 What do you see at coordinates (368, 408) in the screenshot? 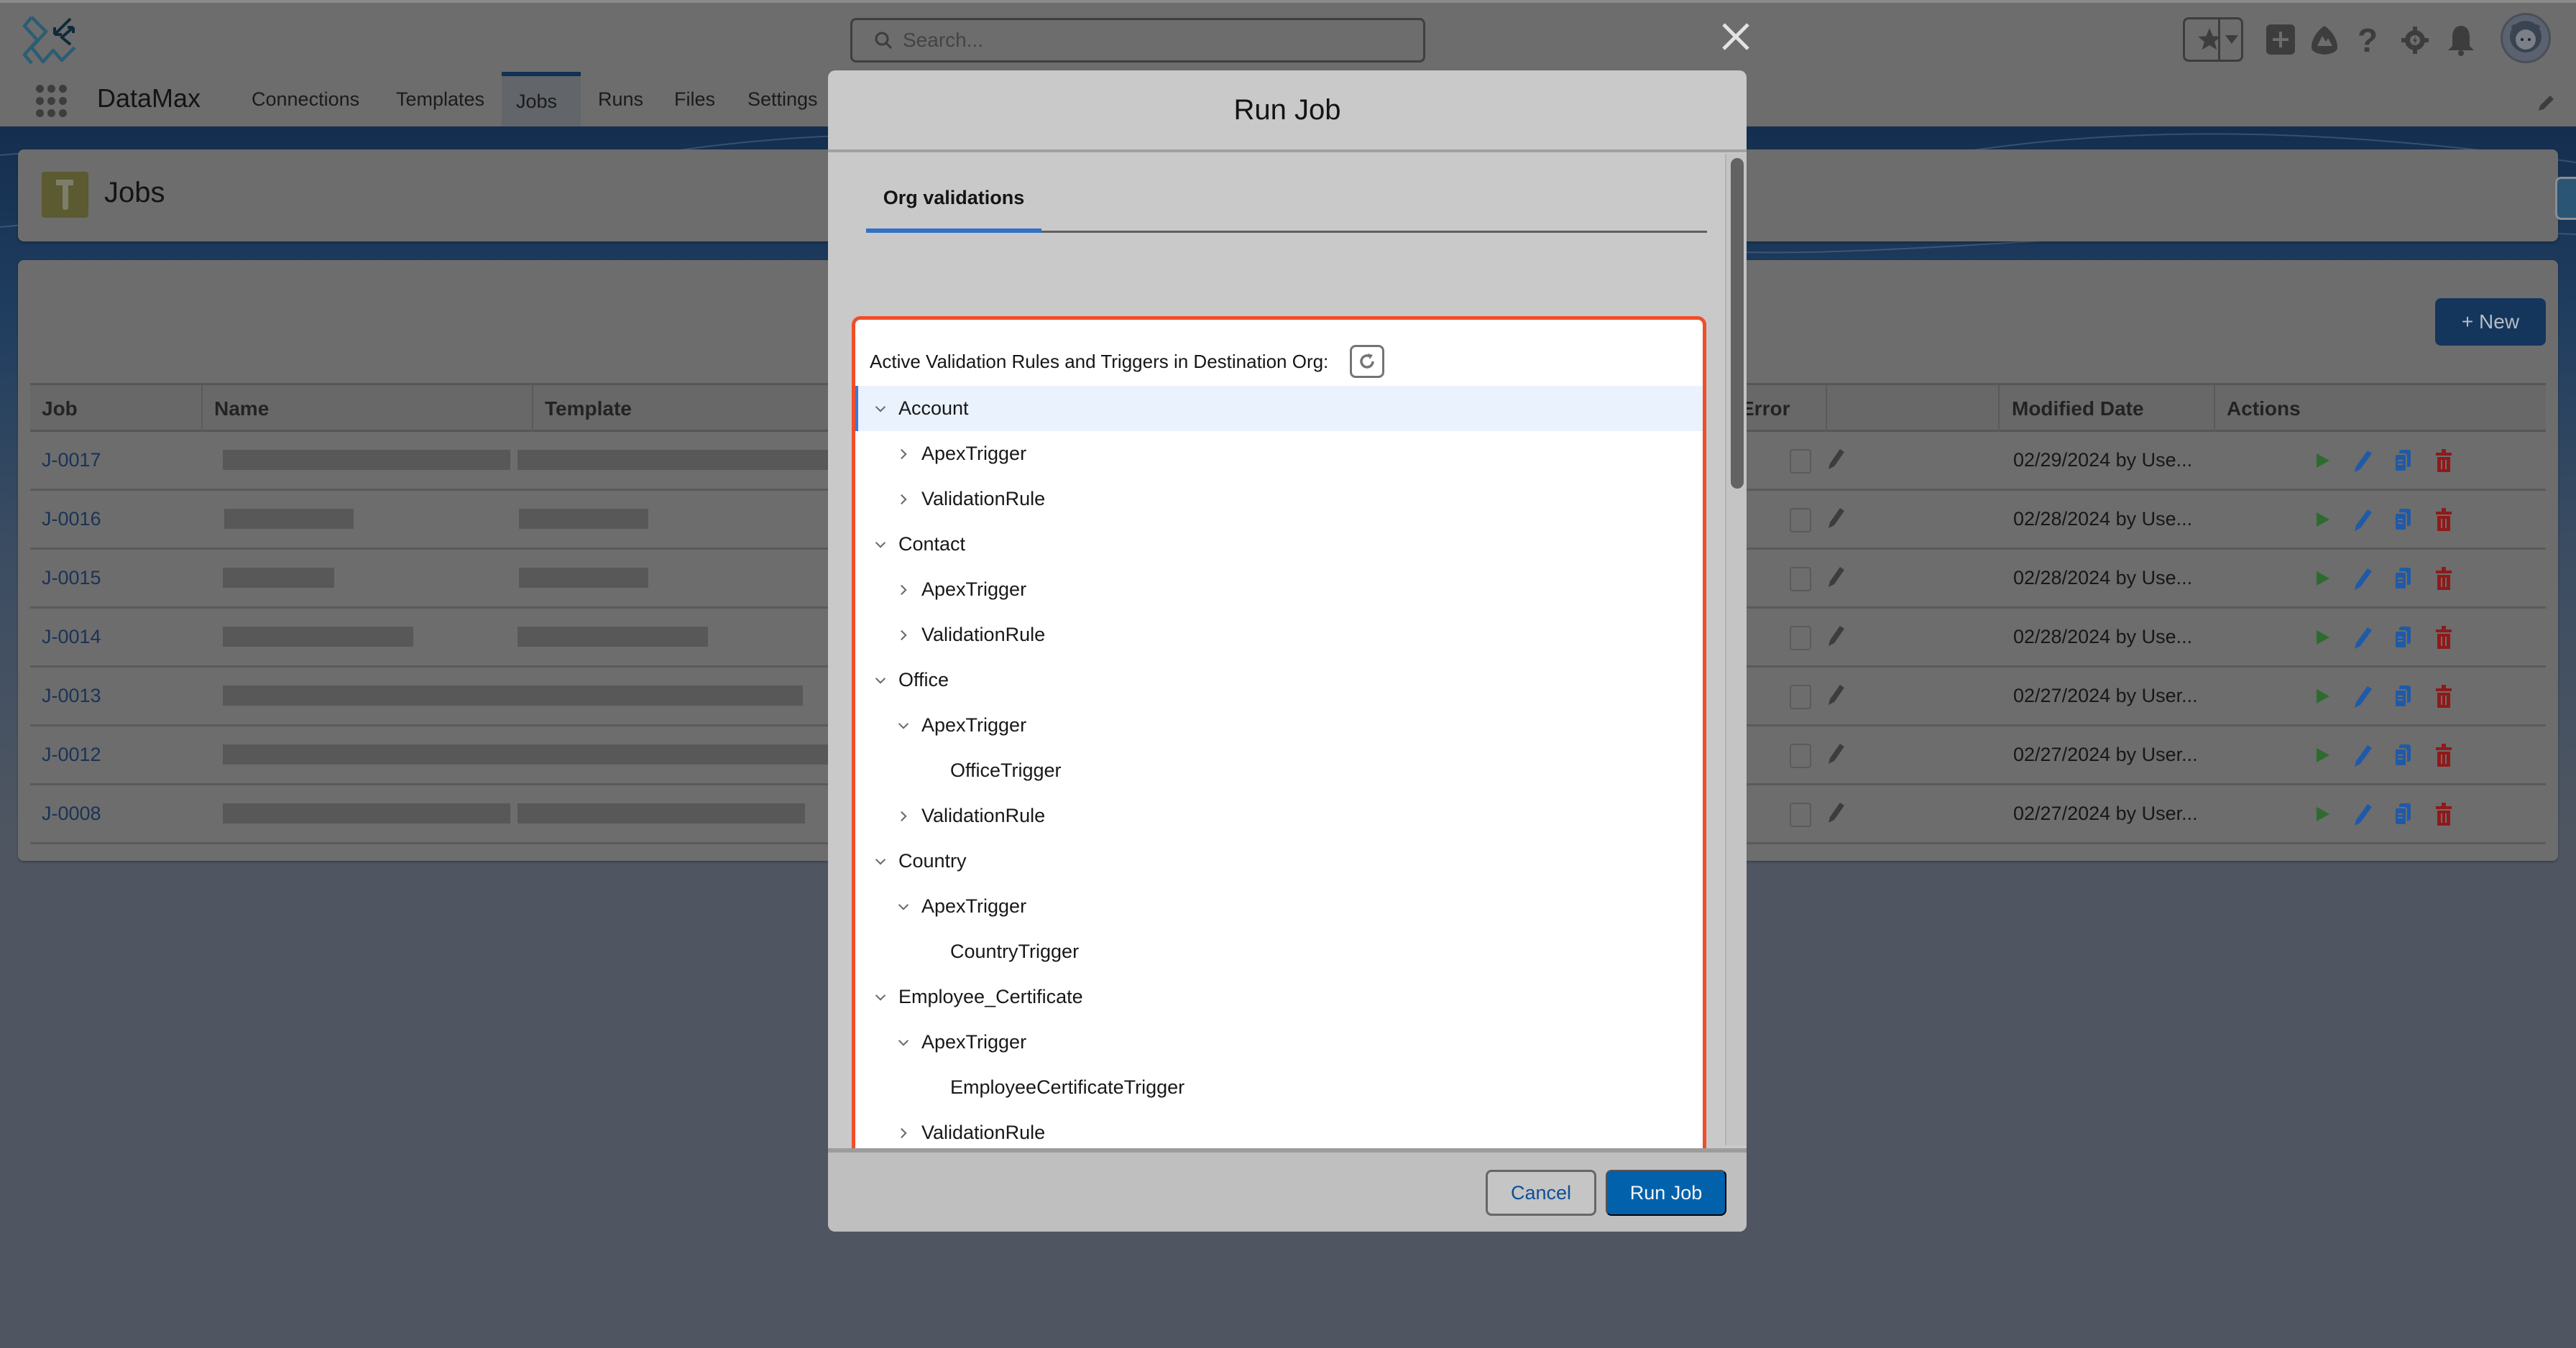
I see `column-header-name: Name` at bounding box center [368, 408].